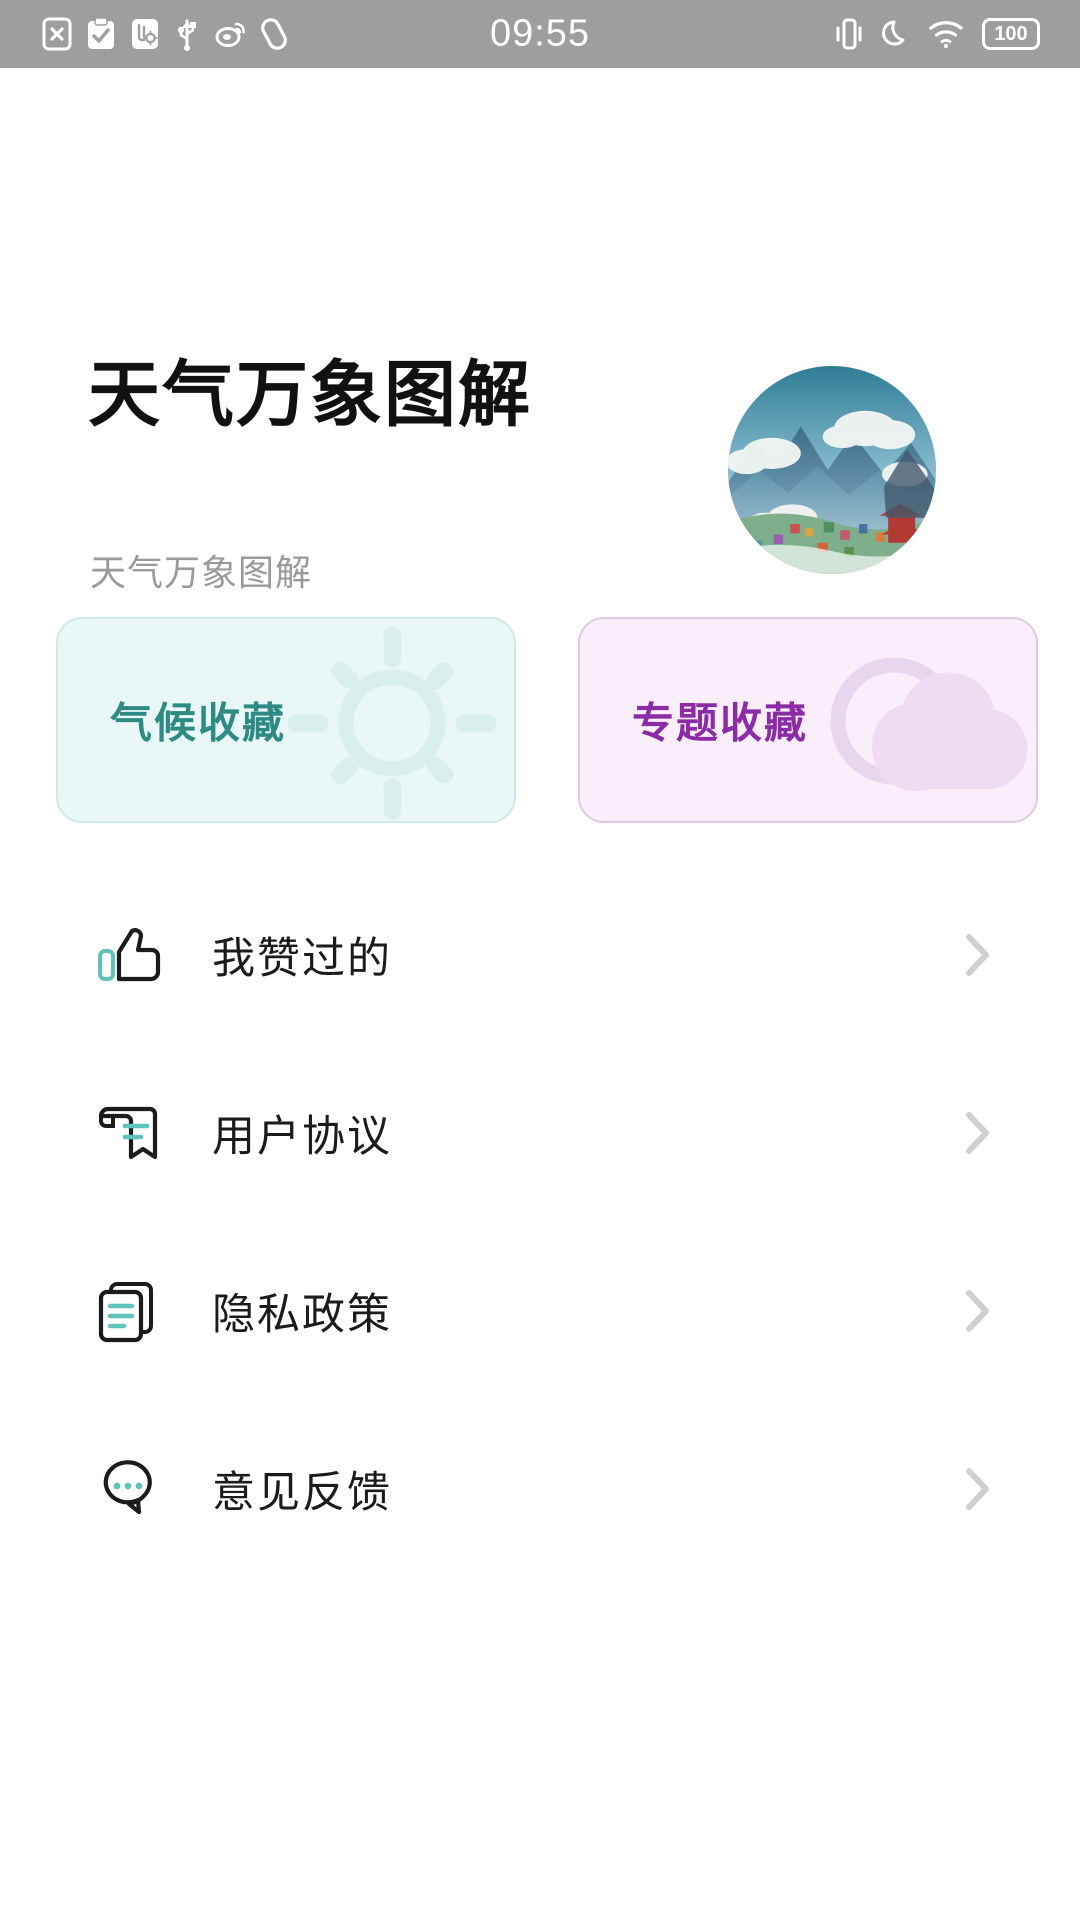  I want to click on weibo-icon, so click(230, 34).